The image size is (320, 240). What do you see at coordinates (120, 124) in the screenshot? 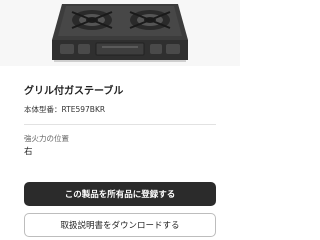
I see `section-divider` at bounding box center [120, 124].